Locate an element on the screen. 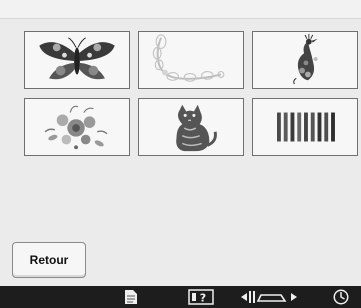  design-tile-peacock is located at coordinates (305, 60).